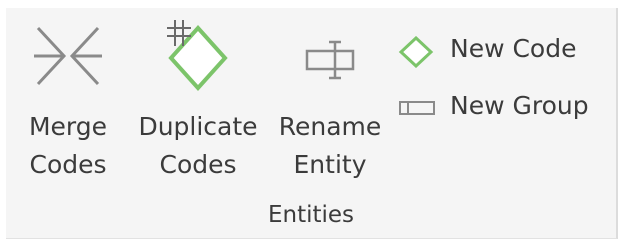 The height and width of the screenshot is (240, 624). I want to click on ribbon-group-label: Entities, so click(311, 215).